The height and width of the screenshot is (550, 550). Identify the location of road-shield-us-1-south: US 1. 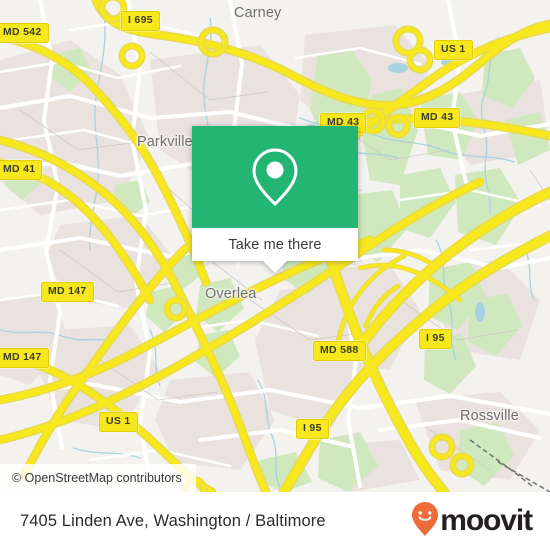
(118, 422).